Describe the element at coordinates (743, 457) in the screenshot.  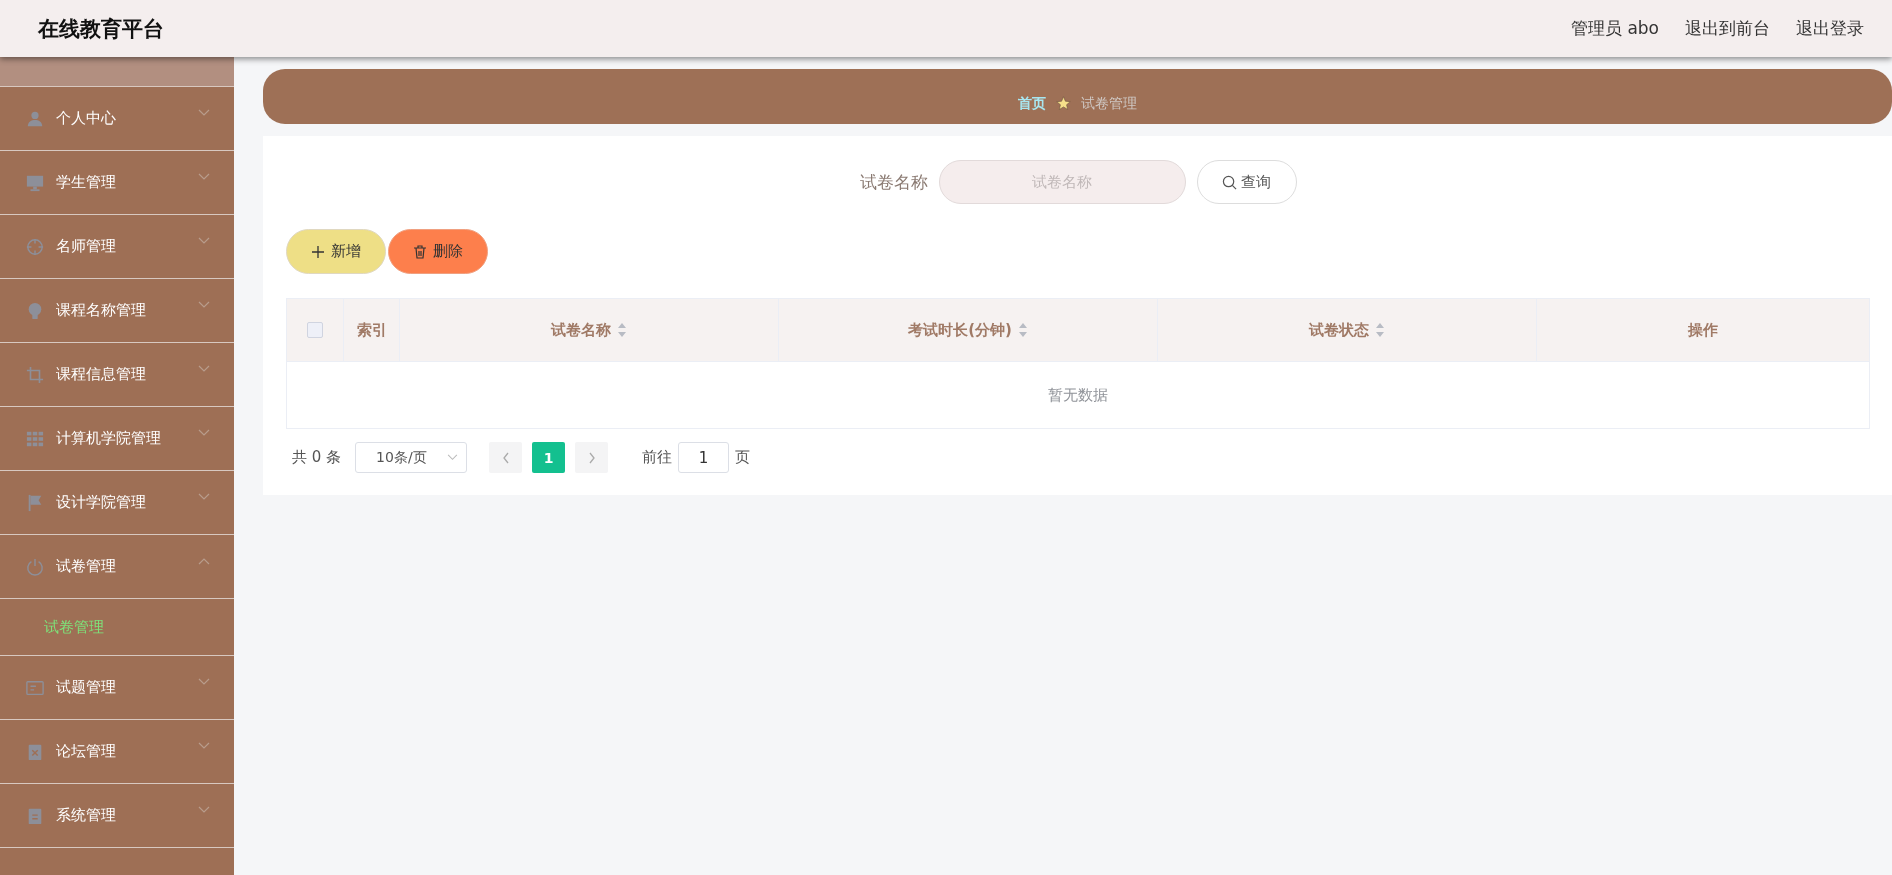
I see `page-suffix: 页` at that location.